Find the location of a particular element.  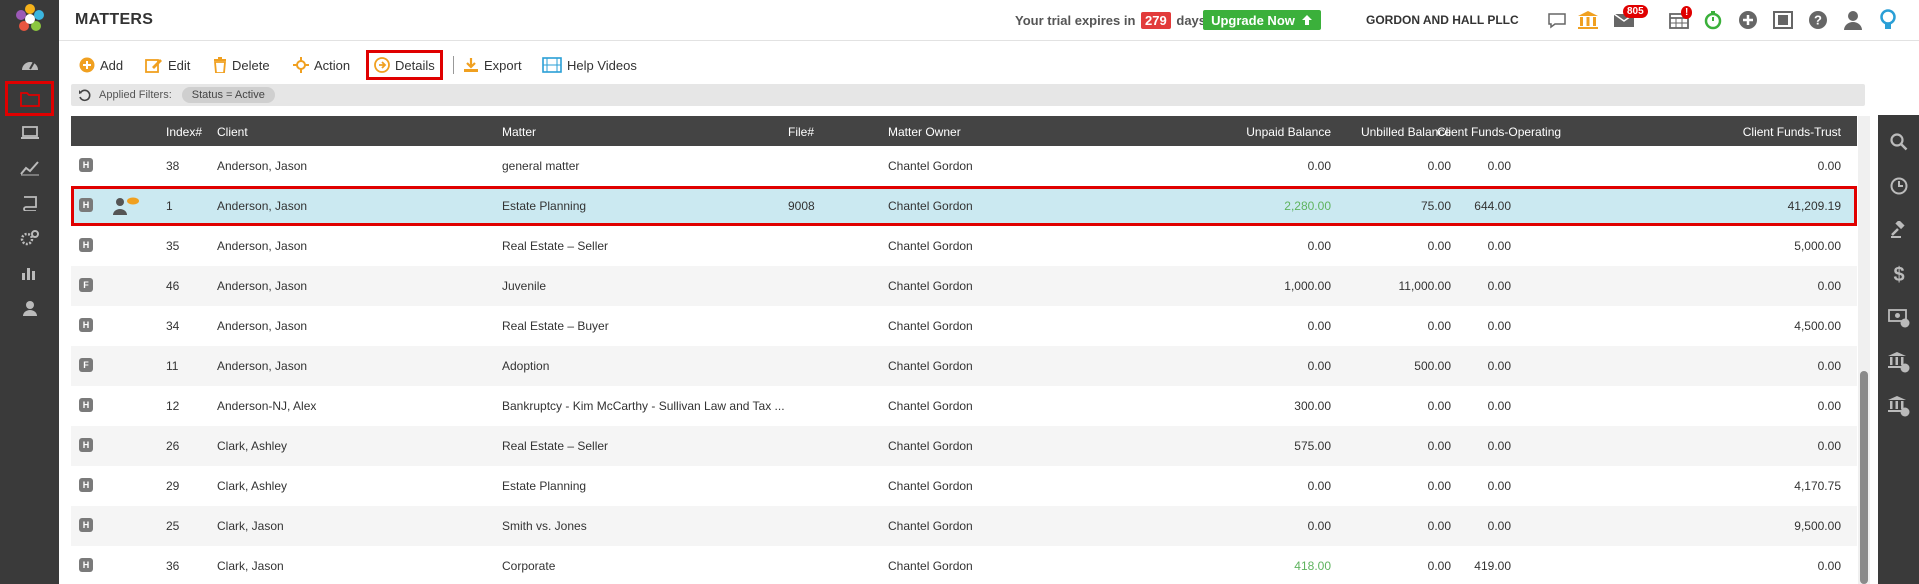

sidebar-reports-trend is located at coordinates (29, 168).